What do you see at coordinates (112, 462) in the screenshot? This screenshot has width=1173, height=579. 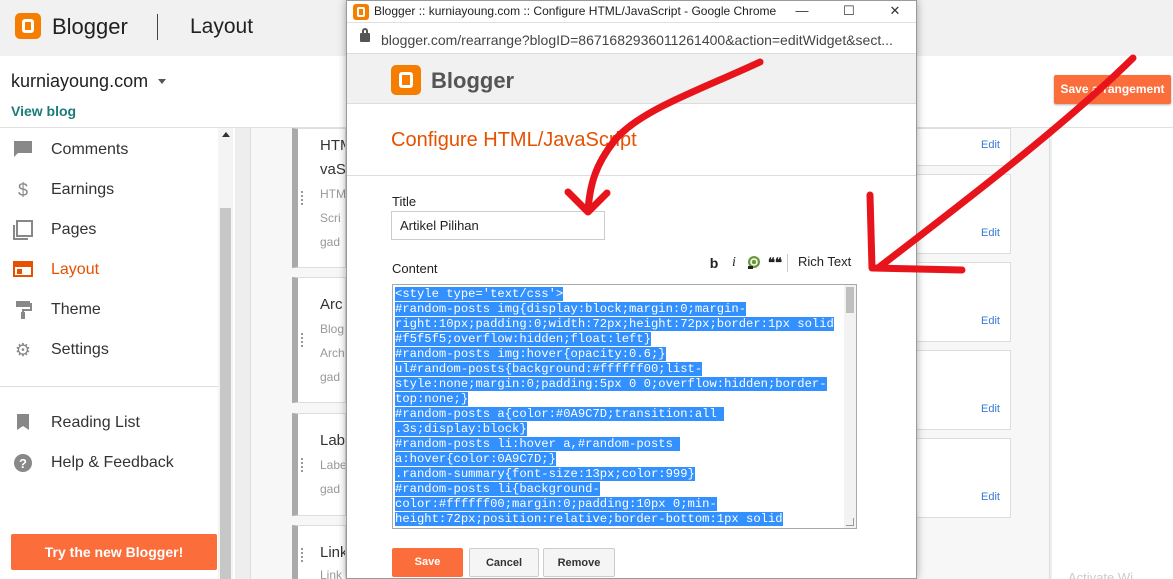 I see `sidebar-item-label: Help & Feedback` at bounding box center [112, 462].